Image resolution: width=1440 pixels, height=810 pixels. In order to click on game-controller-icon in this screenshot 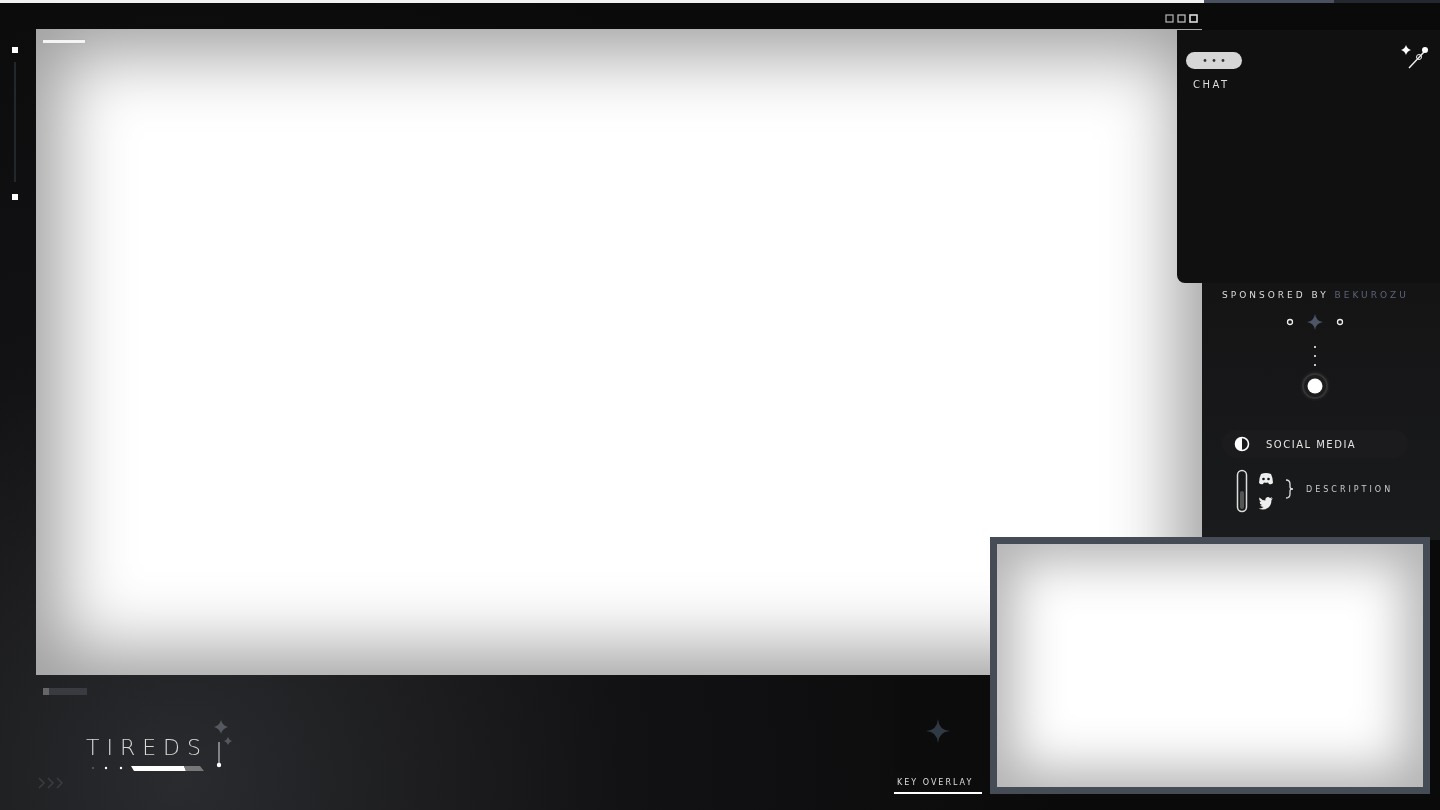, I will do `click(1266, 479)`.